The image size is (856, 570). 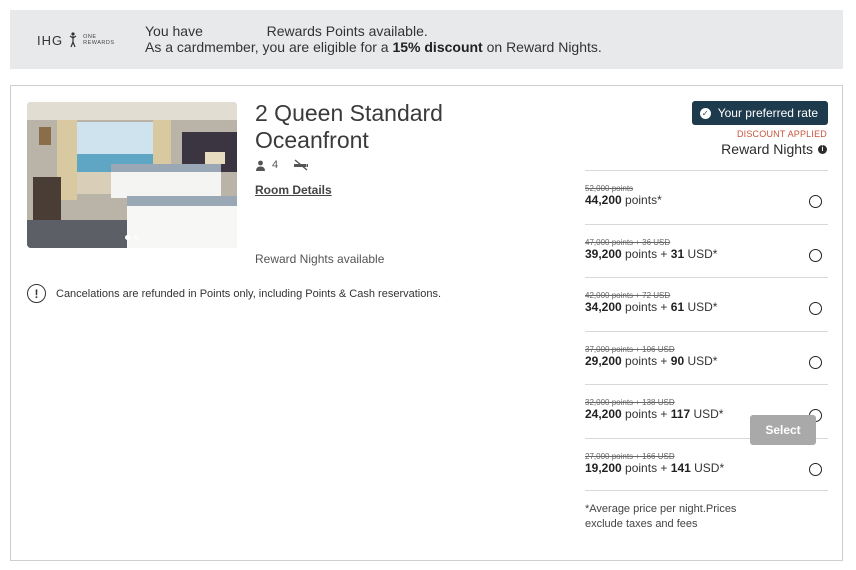 I want to click on reward-nights-availability: Reward Nights available, so click(x=320, y=259).